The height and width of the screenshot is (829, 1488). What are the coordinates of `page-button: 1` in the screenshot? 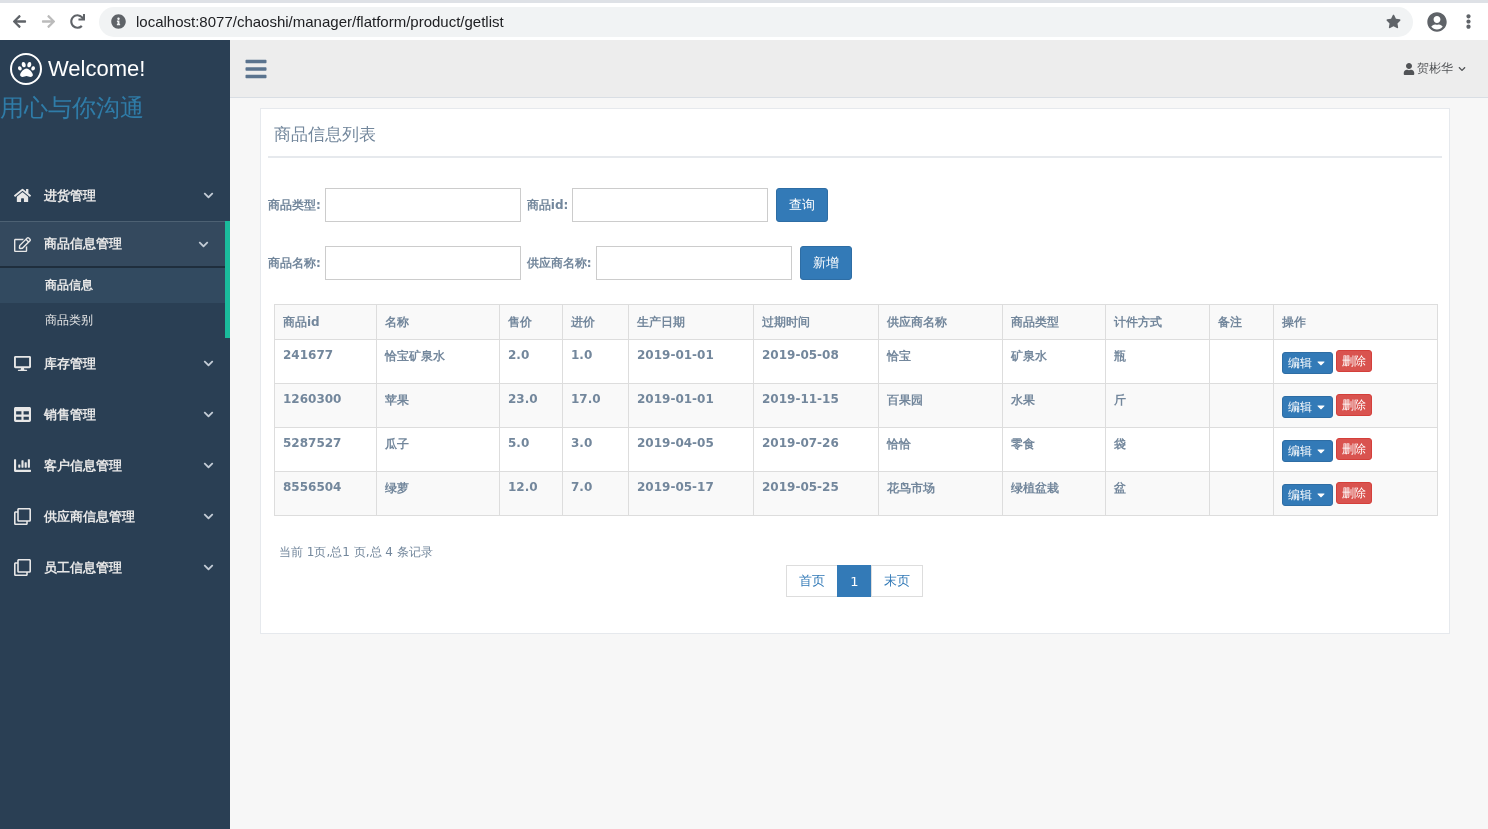 It's located at (854, 581).